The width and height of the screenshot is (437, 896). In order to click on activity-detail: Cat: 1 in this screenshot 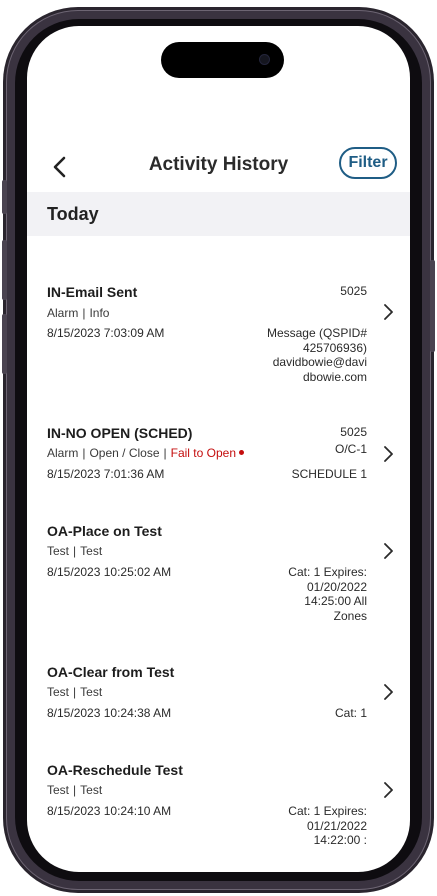, I will do `click(350, 713)`.